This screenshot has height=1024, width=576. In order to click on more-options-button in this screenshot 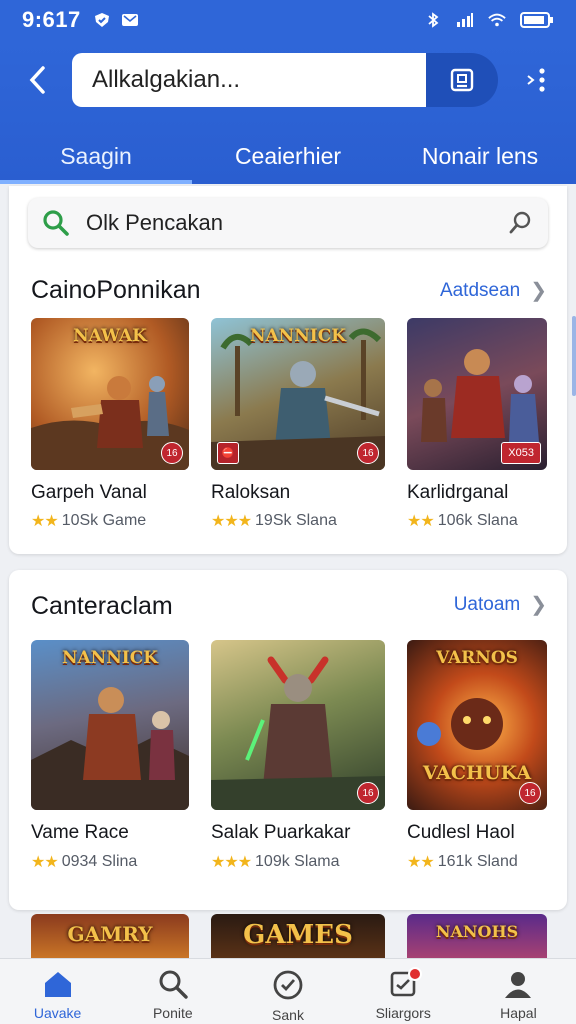, I will do `click(538, 80)`.